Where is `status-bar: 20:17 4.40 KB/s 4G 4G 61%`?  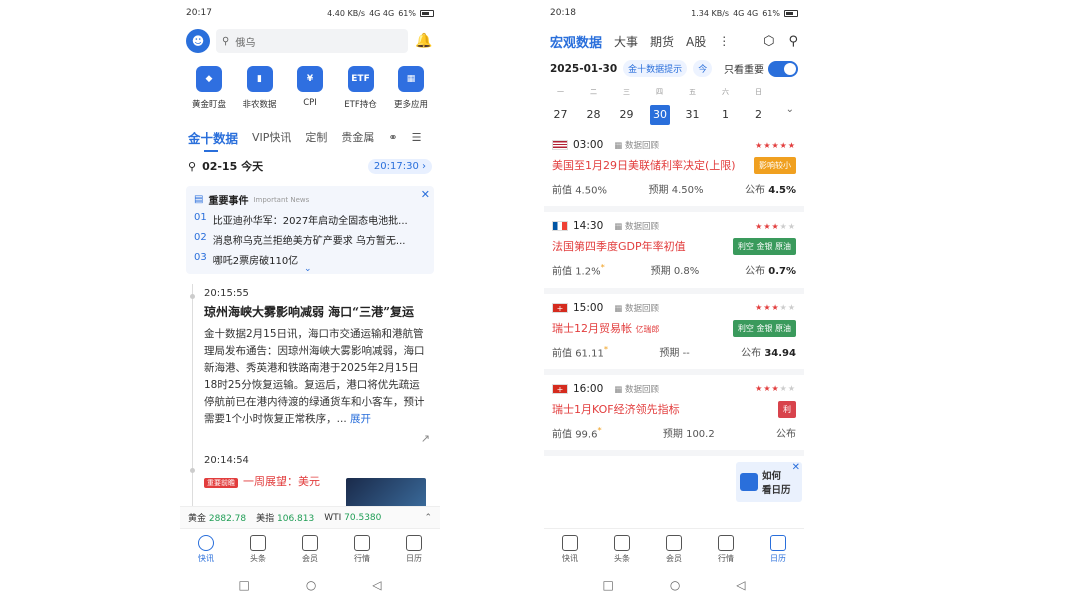 status-bar: 20:17 4.40 KB/s 4G 4G 61% is located at coordinates (310, 13).